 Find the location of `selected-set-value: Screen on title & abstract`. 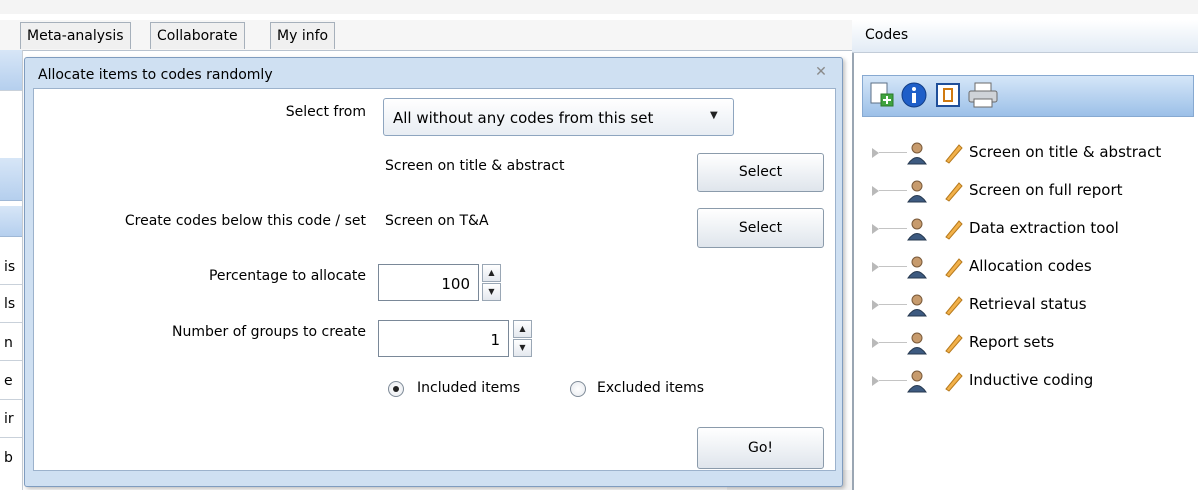

selected-set-value: Screen on title & abstract is located at coordinates (475, 166).